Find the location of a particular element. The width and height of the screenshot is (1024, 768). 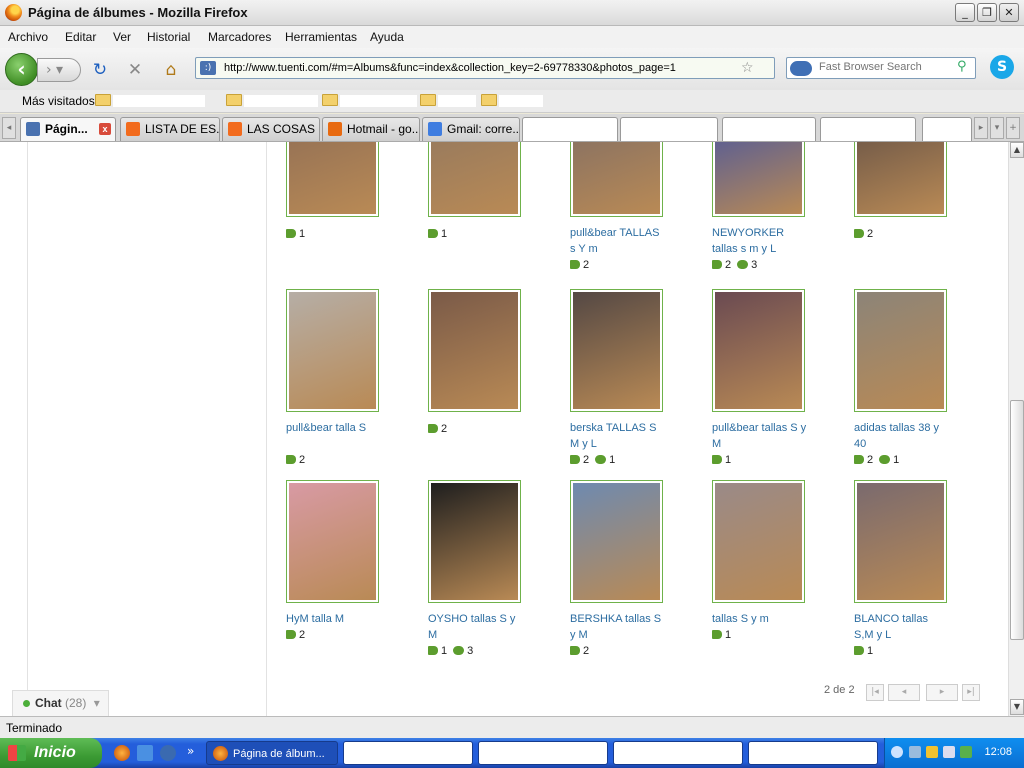

forward-button: › ▾ is located at coordinates (59, 70).